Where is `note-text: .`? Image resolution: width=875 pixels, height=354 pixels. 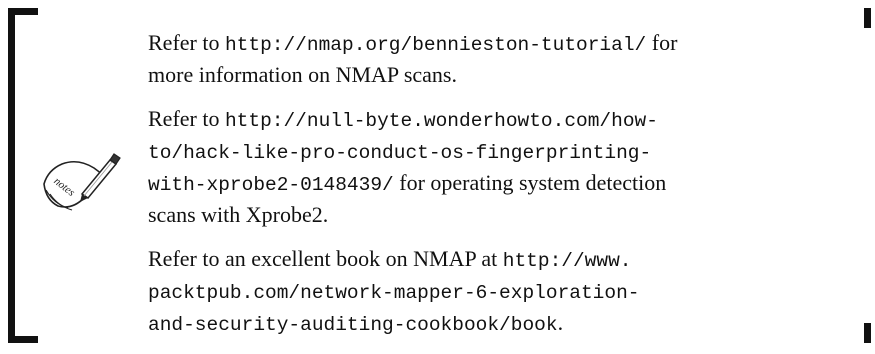
note-text: . is located at coordinates (560, 322).